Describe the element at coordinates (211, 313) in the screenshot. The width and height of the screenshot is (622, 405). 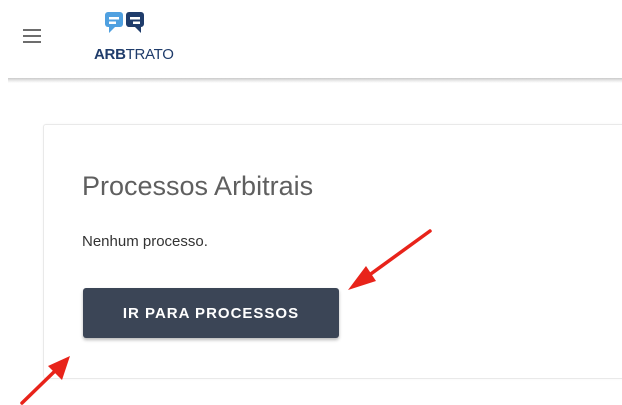
I see `go-to-processes-button: IR PARA PROCESSOS` at that location.